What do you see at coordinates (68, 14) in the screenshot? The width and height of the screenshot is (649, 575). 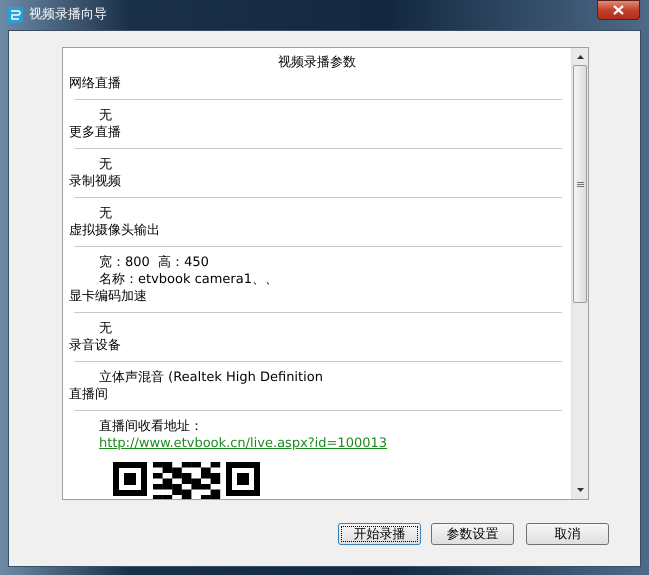 I see `window-title: 视频录播向导` at bounding box center [68, 14].